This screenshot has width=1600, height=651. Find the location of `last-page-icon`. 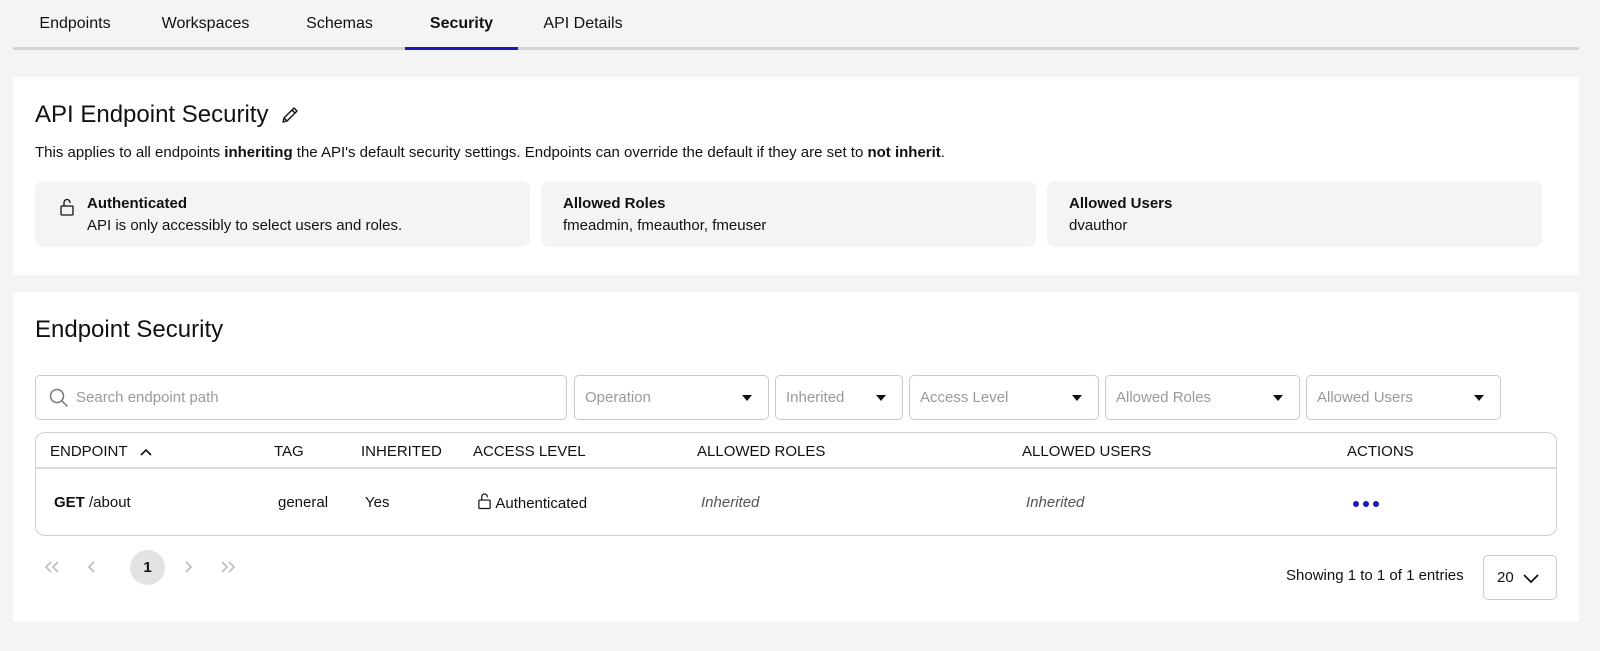

last-page-icon is located at coordinates (228, 567).